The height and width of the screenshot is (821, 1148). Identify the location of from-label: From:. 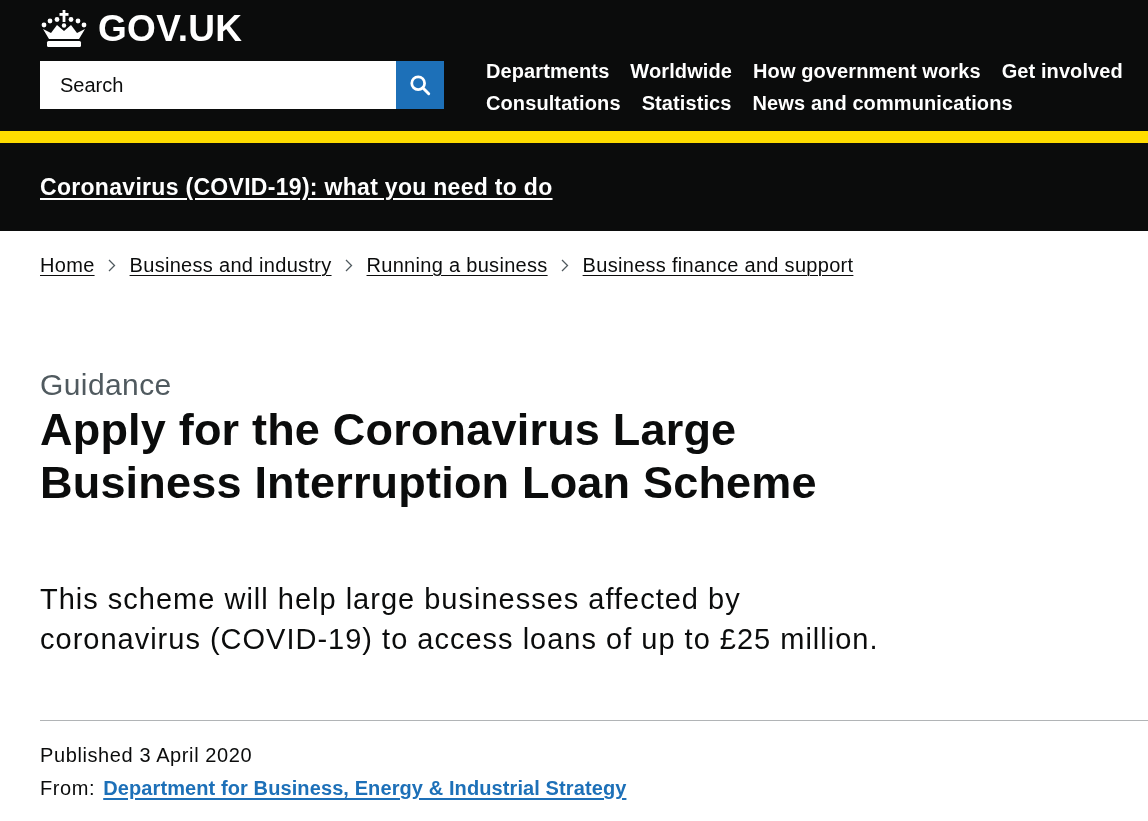
(68, 788).